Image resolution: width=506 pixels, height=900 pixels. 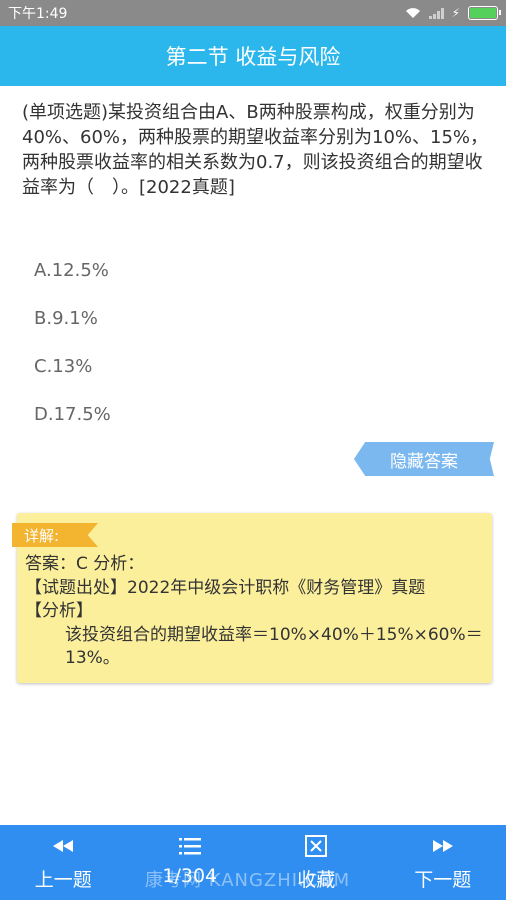 I want to click on status-icons: ⚡, so click(x=453, y=13).